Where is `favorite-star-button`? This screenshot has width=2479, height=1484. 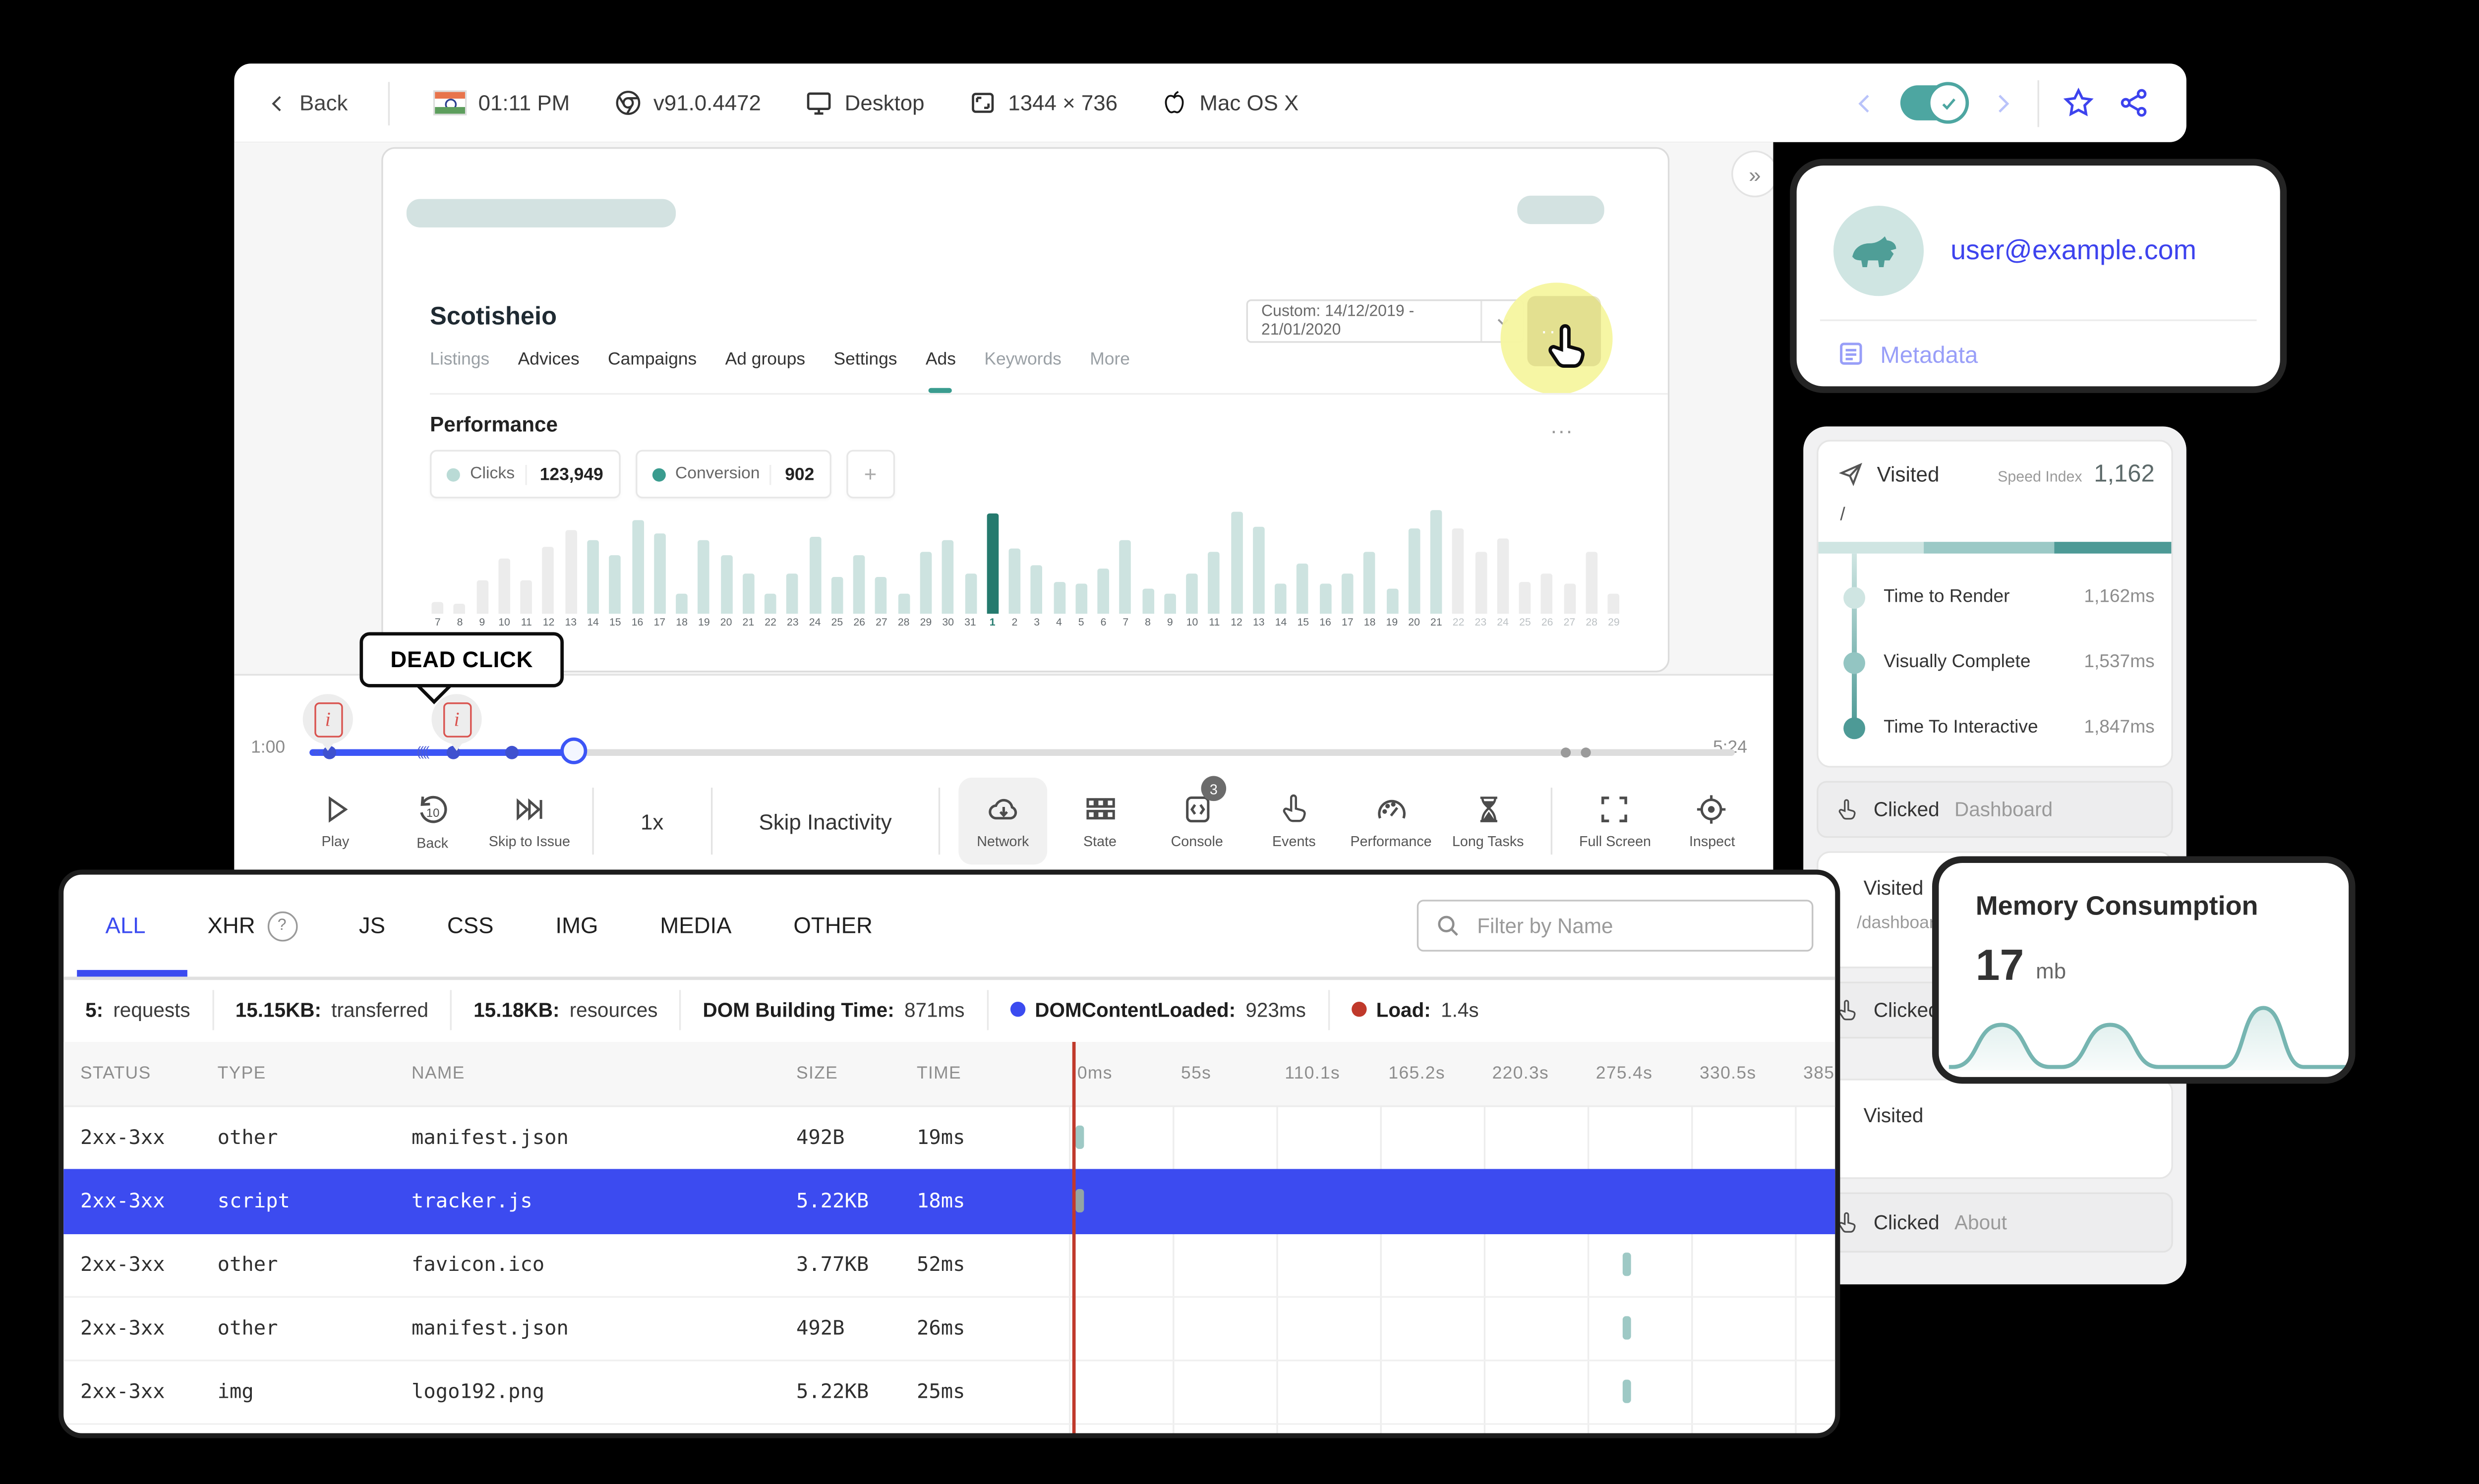 favorite-star-button is located at coordinates (2078, 102).